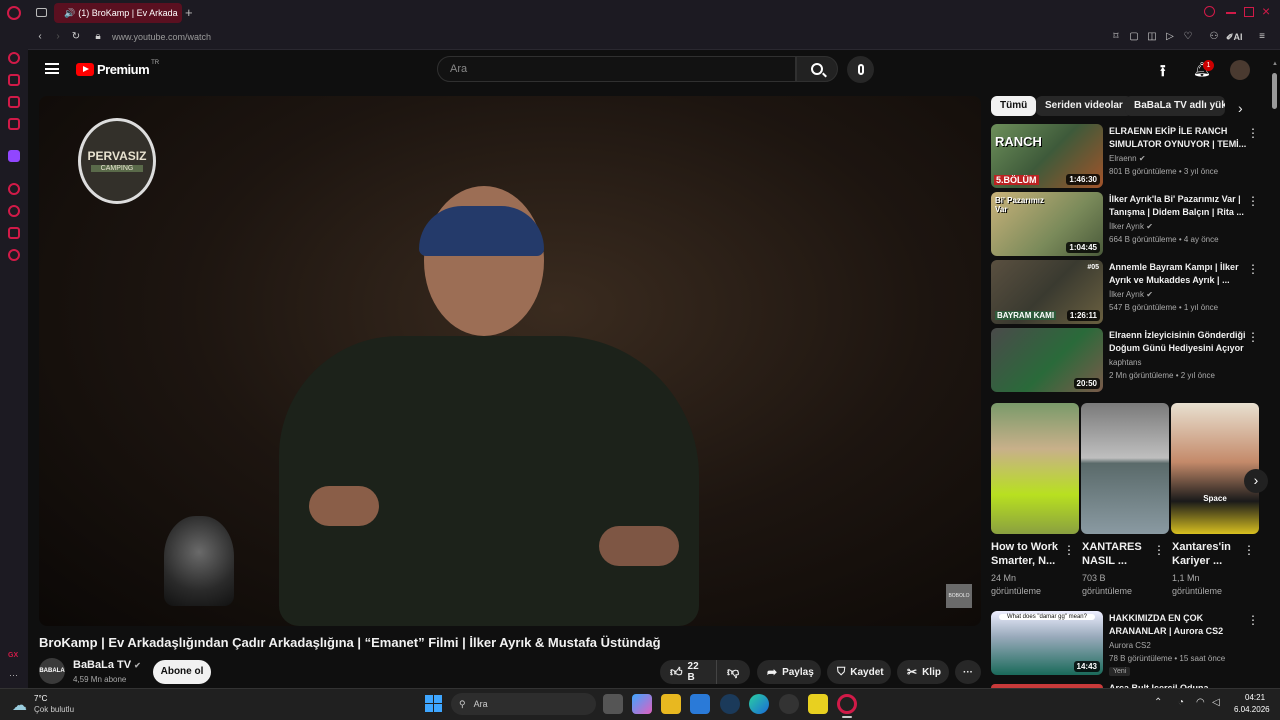  What do you see at coordinates (58, 37) in the screenshot?
I see `forward-icon: ›` at bounding box center [58, 37].